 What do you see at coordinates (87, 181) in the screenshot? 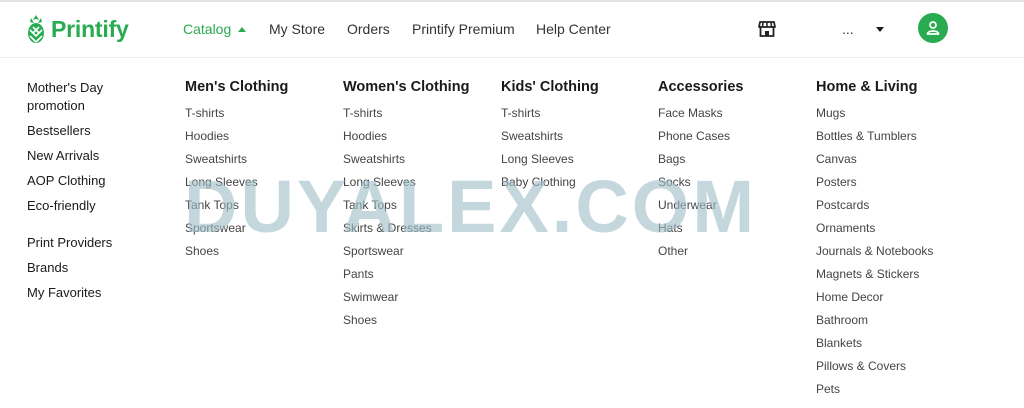
I see `sidebar-item-aop-clothing: AOP Clothing` at bounding box center [87, 181].